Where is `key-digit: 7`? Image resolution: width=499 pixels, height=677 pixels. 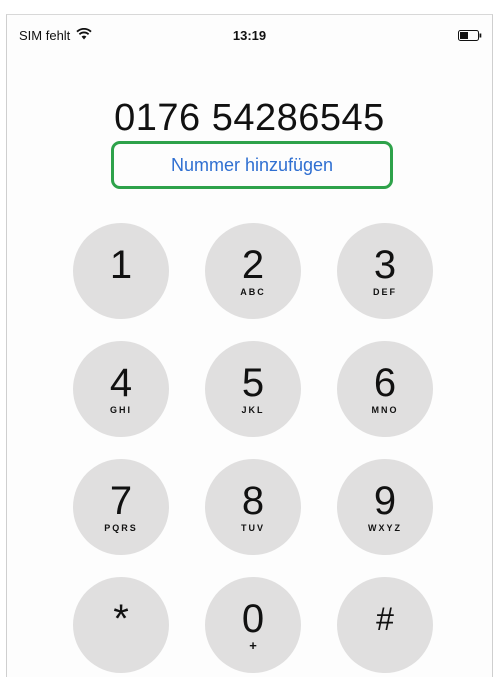 key-digit: 7 is located at coordinates (121, 501).